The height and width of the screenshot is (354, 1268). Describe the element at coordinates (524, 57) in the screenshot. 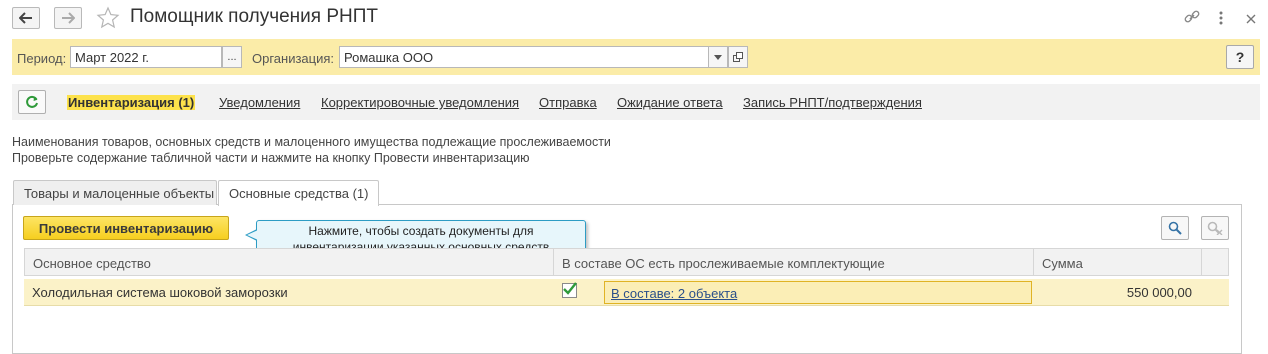

I see `organization-field: Ромашка ООО` at that location.